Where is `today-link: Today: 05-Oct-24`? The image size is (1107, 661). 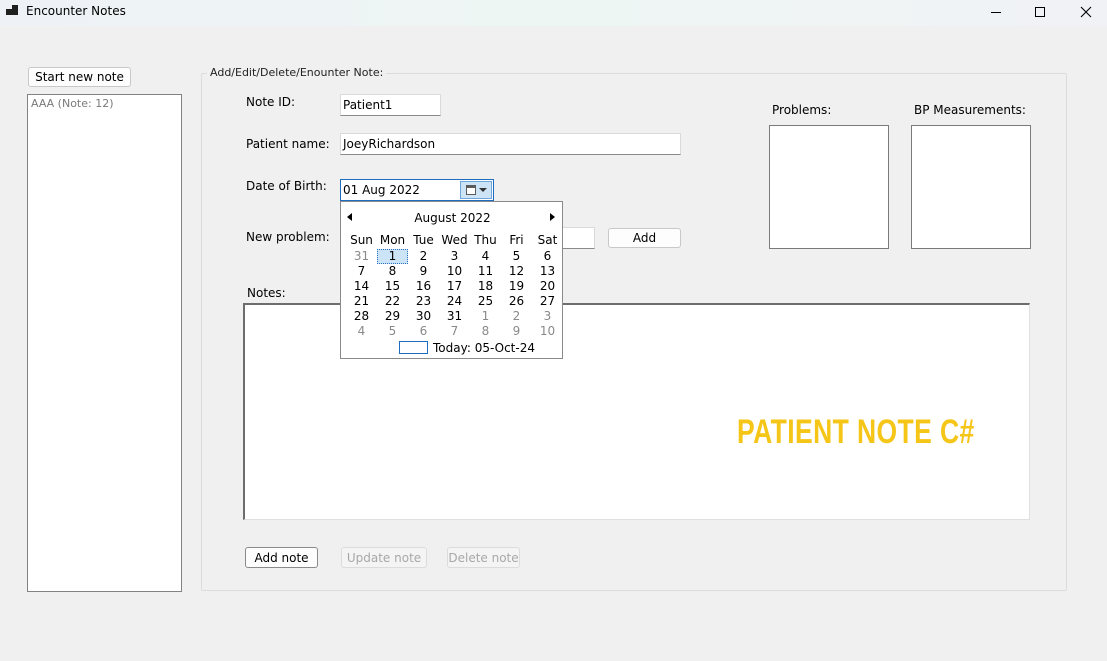 today-link: Today: 05-Oct-24 is located at coordinates (484, 348).